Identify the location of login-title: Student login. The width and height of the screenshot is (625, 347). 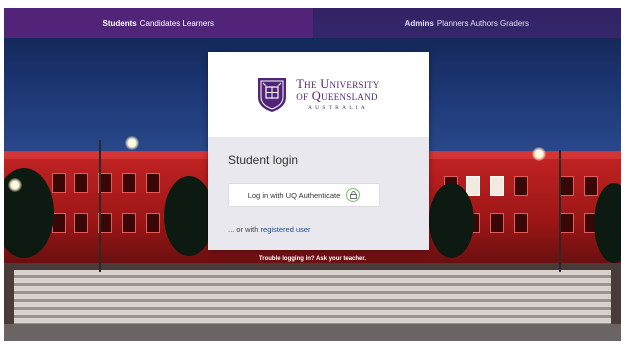
(263, 160).